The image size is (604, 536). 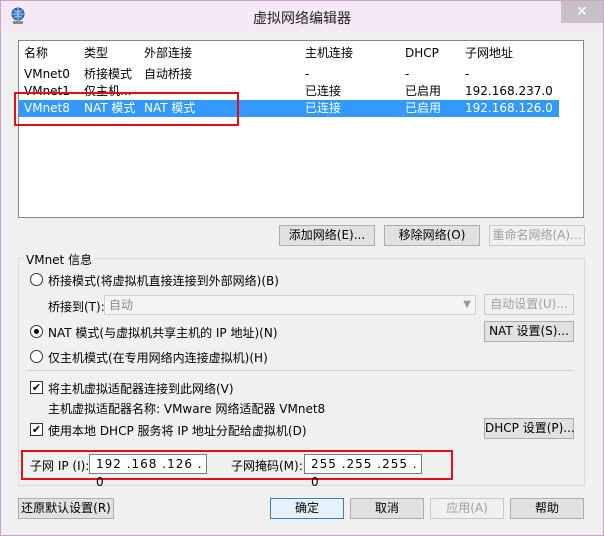 I want to click on connect-adapter-label: 将主机虚拟适配器连接到此网络(V), so click(x=141, y=388).